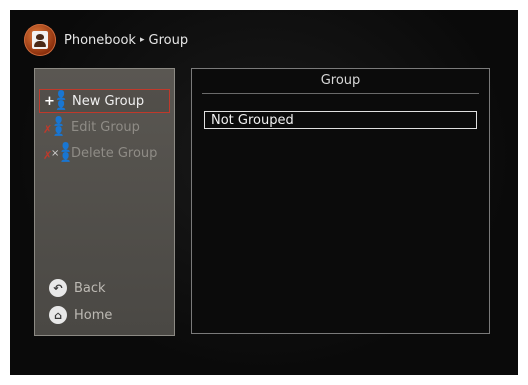  What do you see at coordinates (340, 93) in the screenshot?
I see `title-divider` at bounding box center [340, 93].